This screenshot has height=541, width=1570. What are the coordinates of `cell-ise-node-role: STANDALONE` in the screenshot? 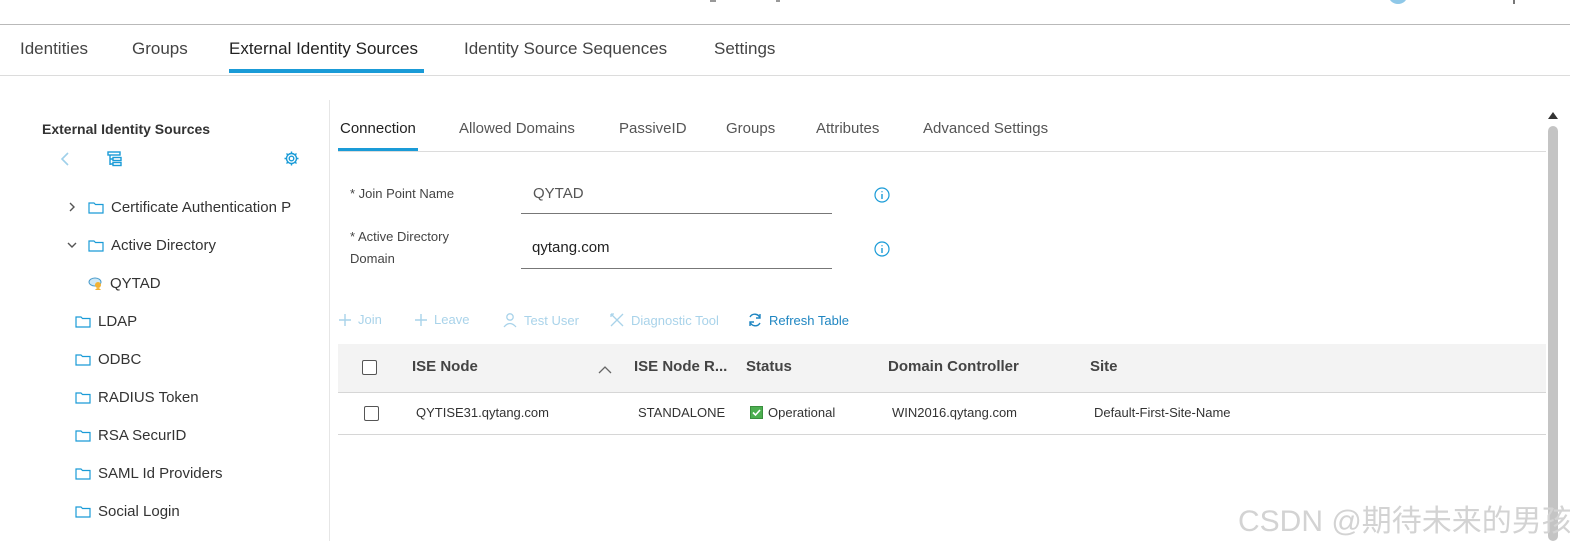 It's located at (682, 412).